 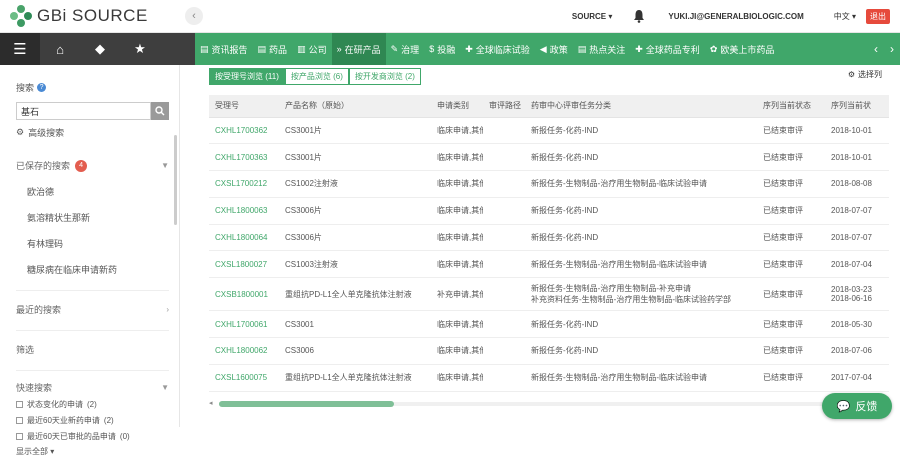 What do you see at coordinates (355, 184) in the screenshot?
I see `table-cell: CS1002注射液` at bounding box center [355, 184].